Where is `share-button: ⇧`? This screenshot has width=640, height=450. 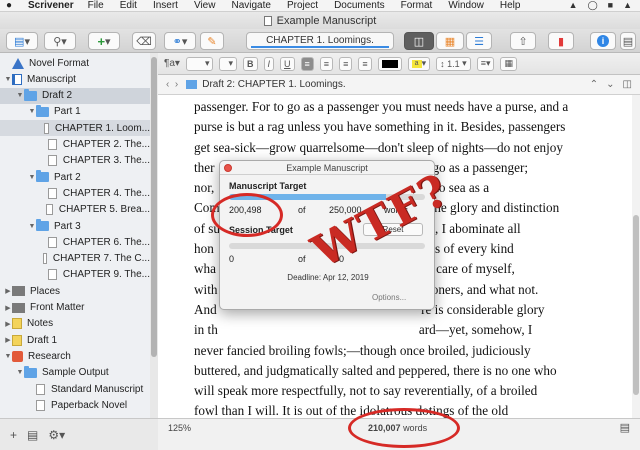
share-button: ⇧ is located at coordinates (523, 41).